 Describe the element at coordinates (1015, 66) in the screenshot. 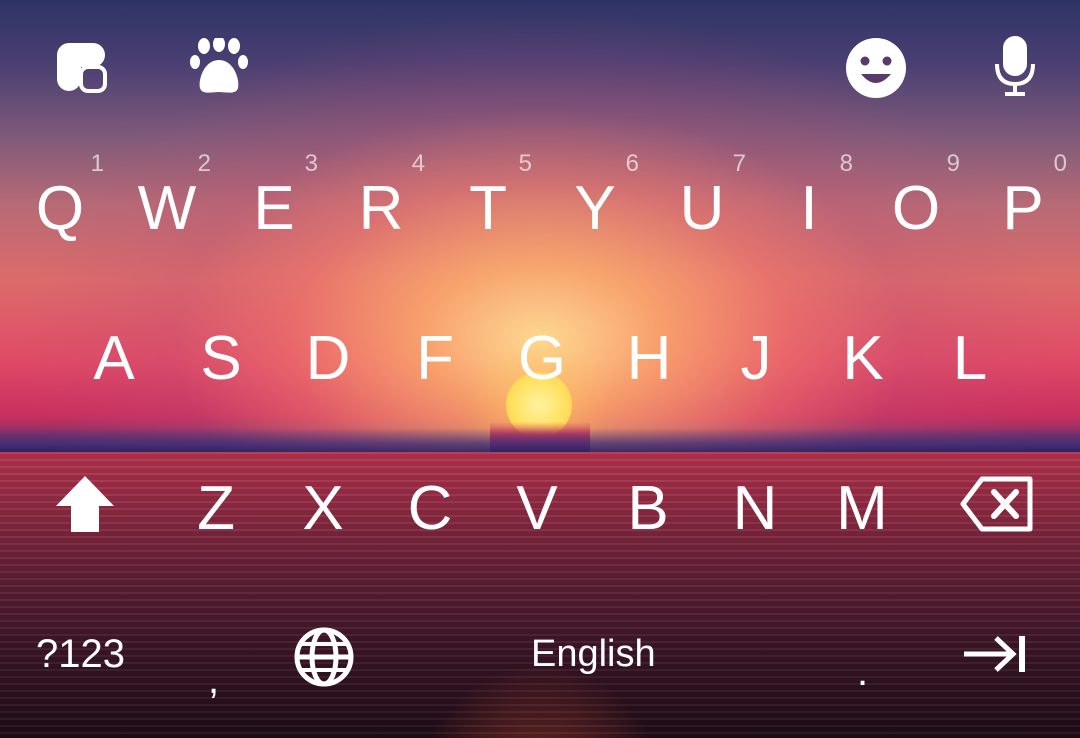

I see `microphone-icon` at that location.